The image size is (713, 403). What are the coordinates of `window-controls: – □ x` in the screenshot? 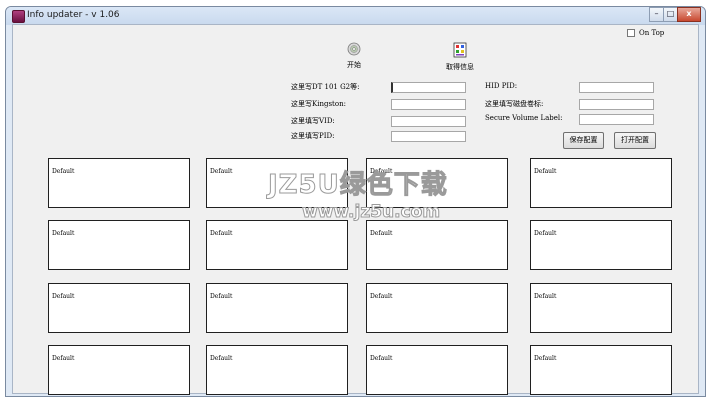 It's located at (675, 14).